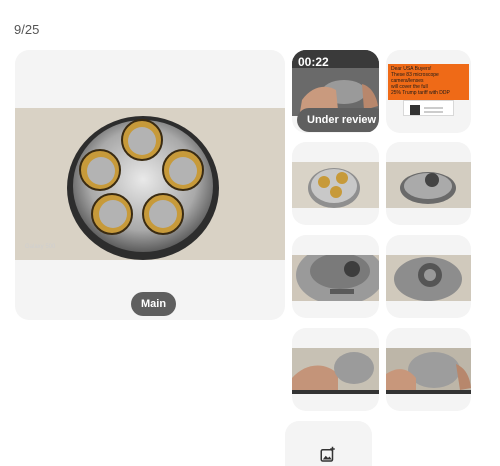  What do you see at coordinates (328, 455) in the screenshot?
I see `add-photo-icon` at bounding box center [328, 455].